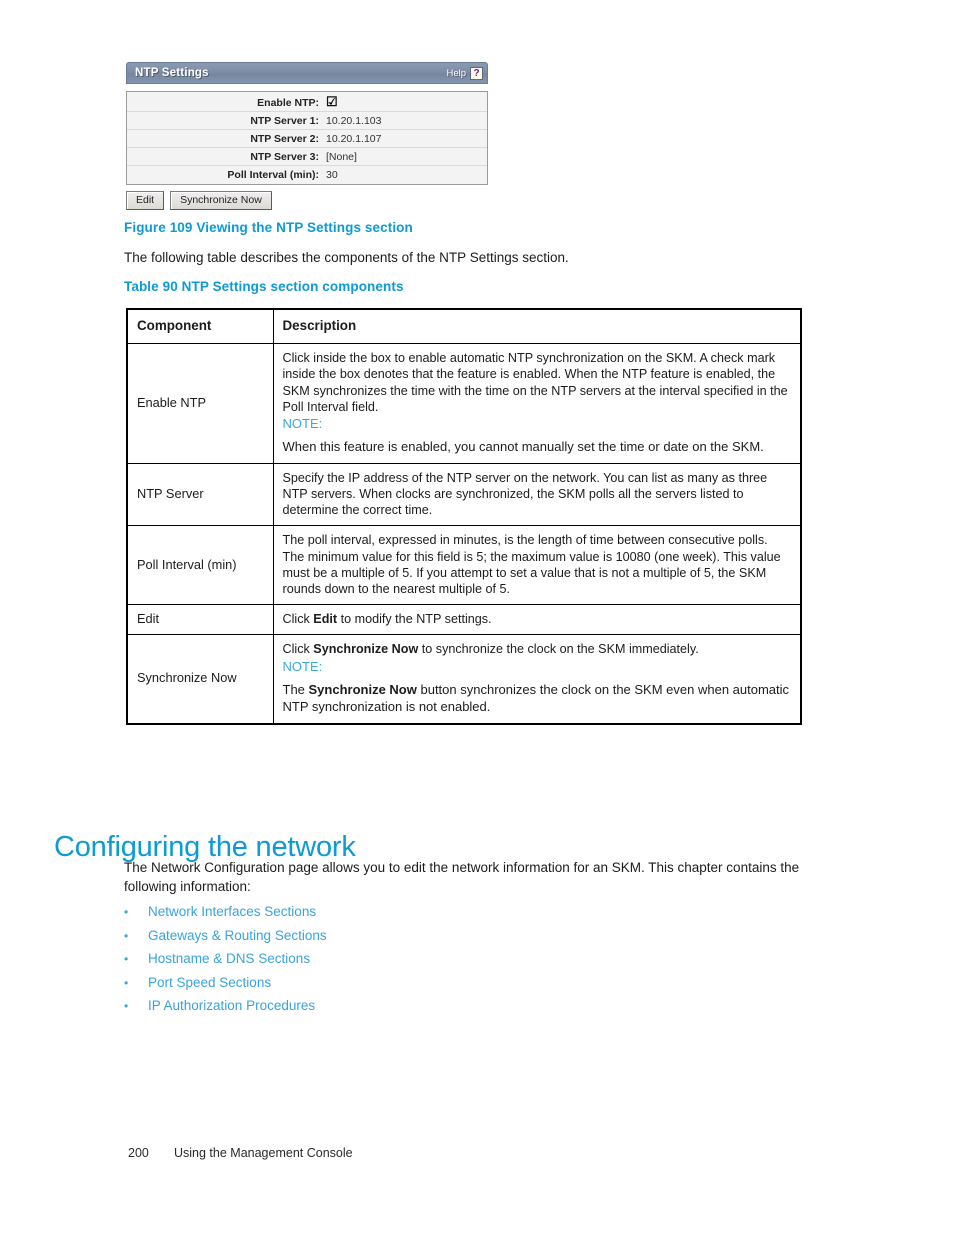 This screenshot has width=954, height=1235. What do you see at coordinates (229, 958) in the screenshot?
I see `link-hostname-dns-sections: Hostname & DNS Sections` at bounding box center [229, 958].